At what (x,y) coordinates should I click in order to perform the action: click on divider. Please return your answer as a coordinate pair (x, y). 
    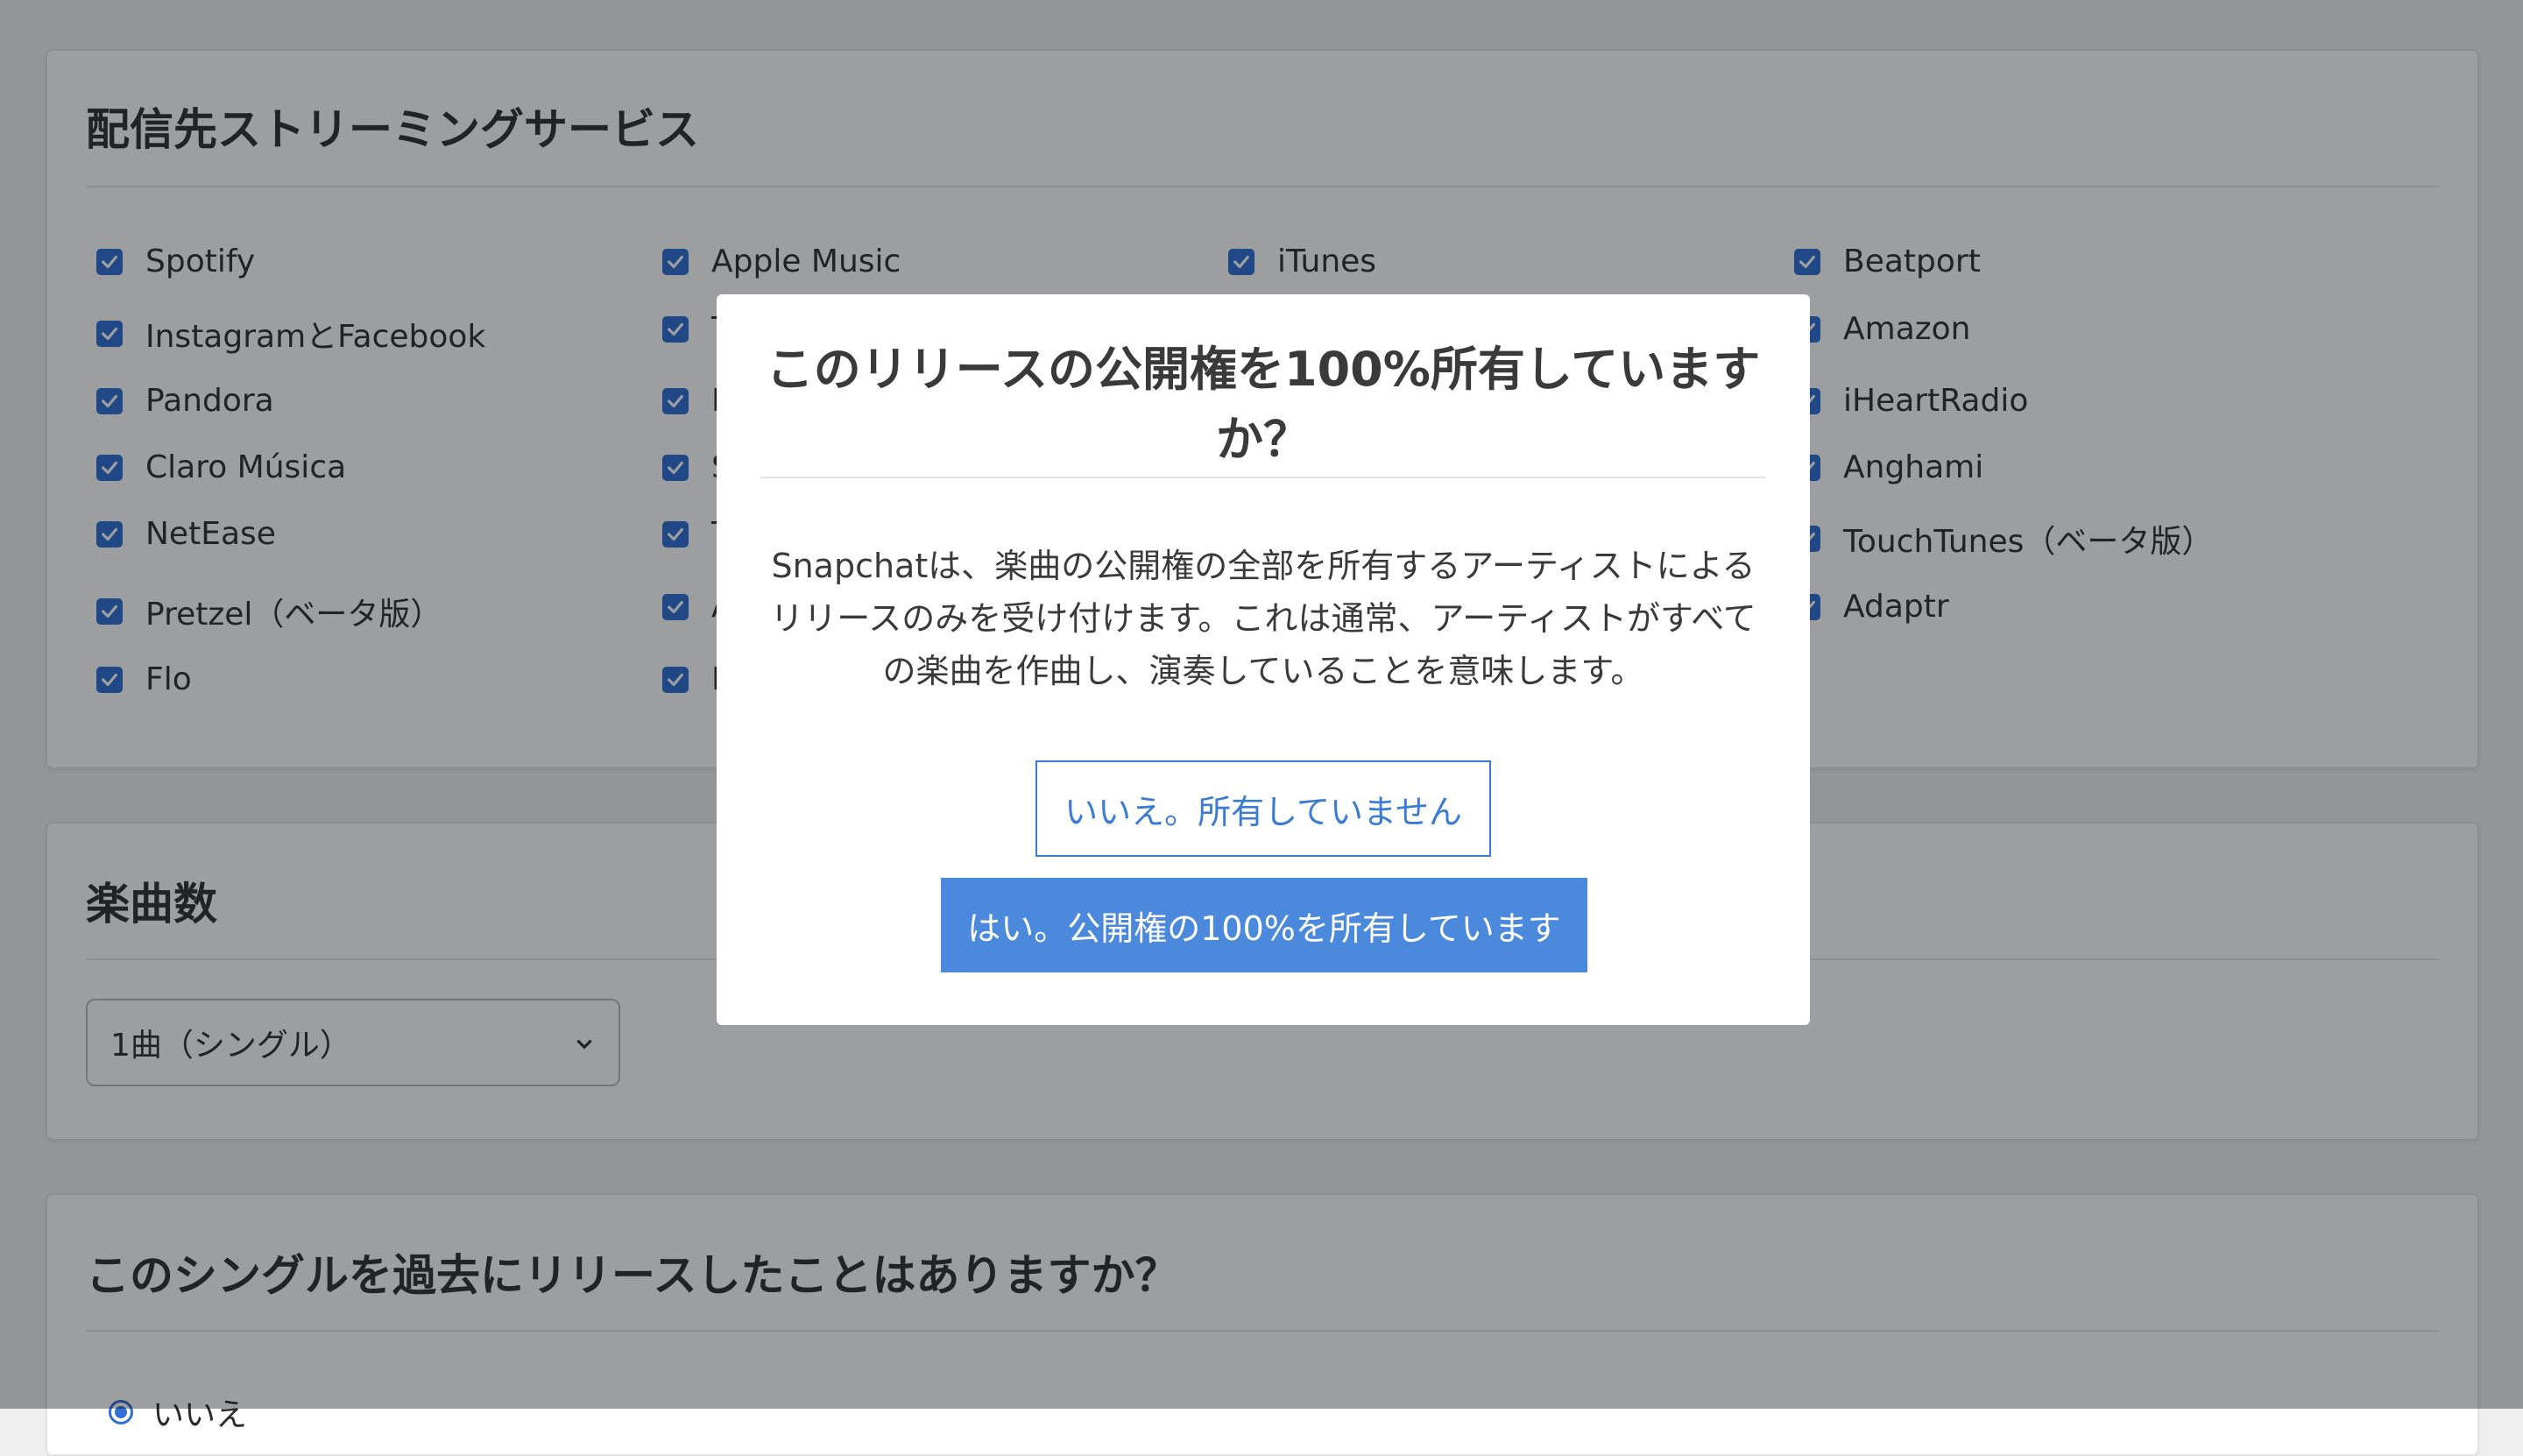
    Looking at the image, I should click on (1263, 477).